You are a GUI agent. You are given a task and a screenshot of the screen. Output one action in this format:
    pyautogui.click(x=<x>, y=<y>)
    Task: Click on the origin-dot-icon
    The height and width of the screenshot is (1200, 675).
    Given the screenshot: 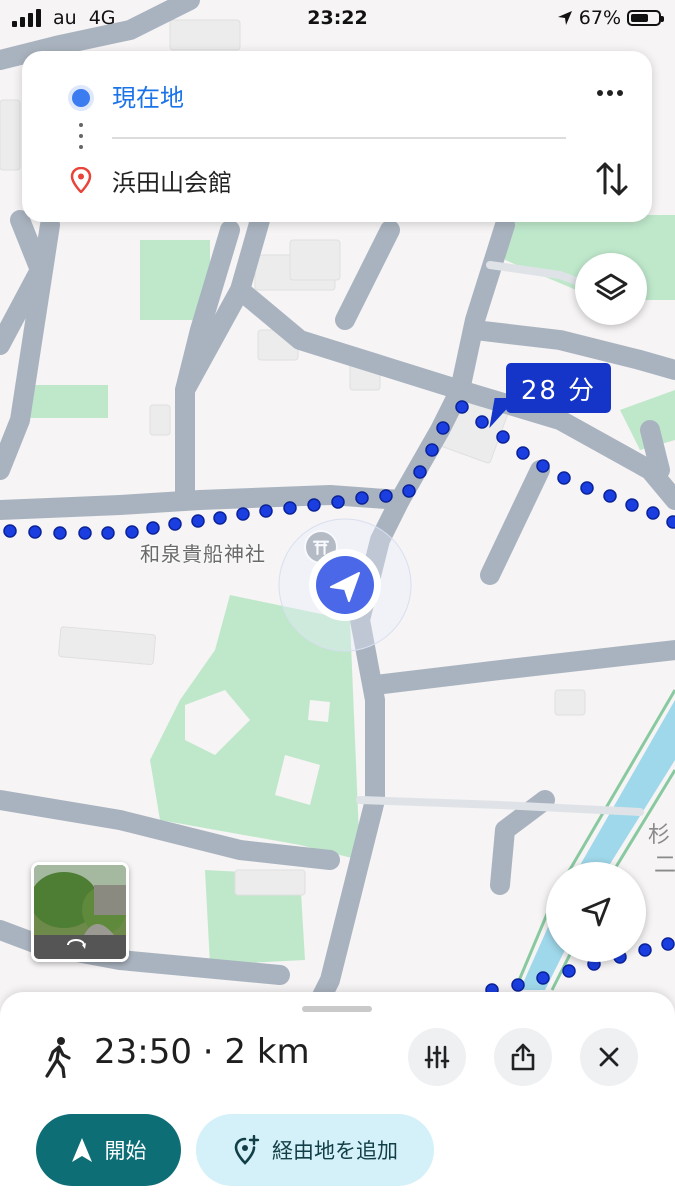 What is the action you would take?
    pyautogui.click(x=81, y=98)
    